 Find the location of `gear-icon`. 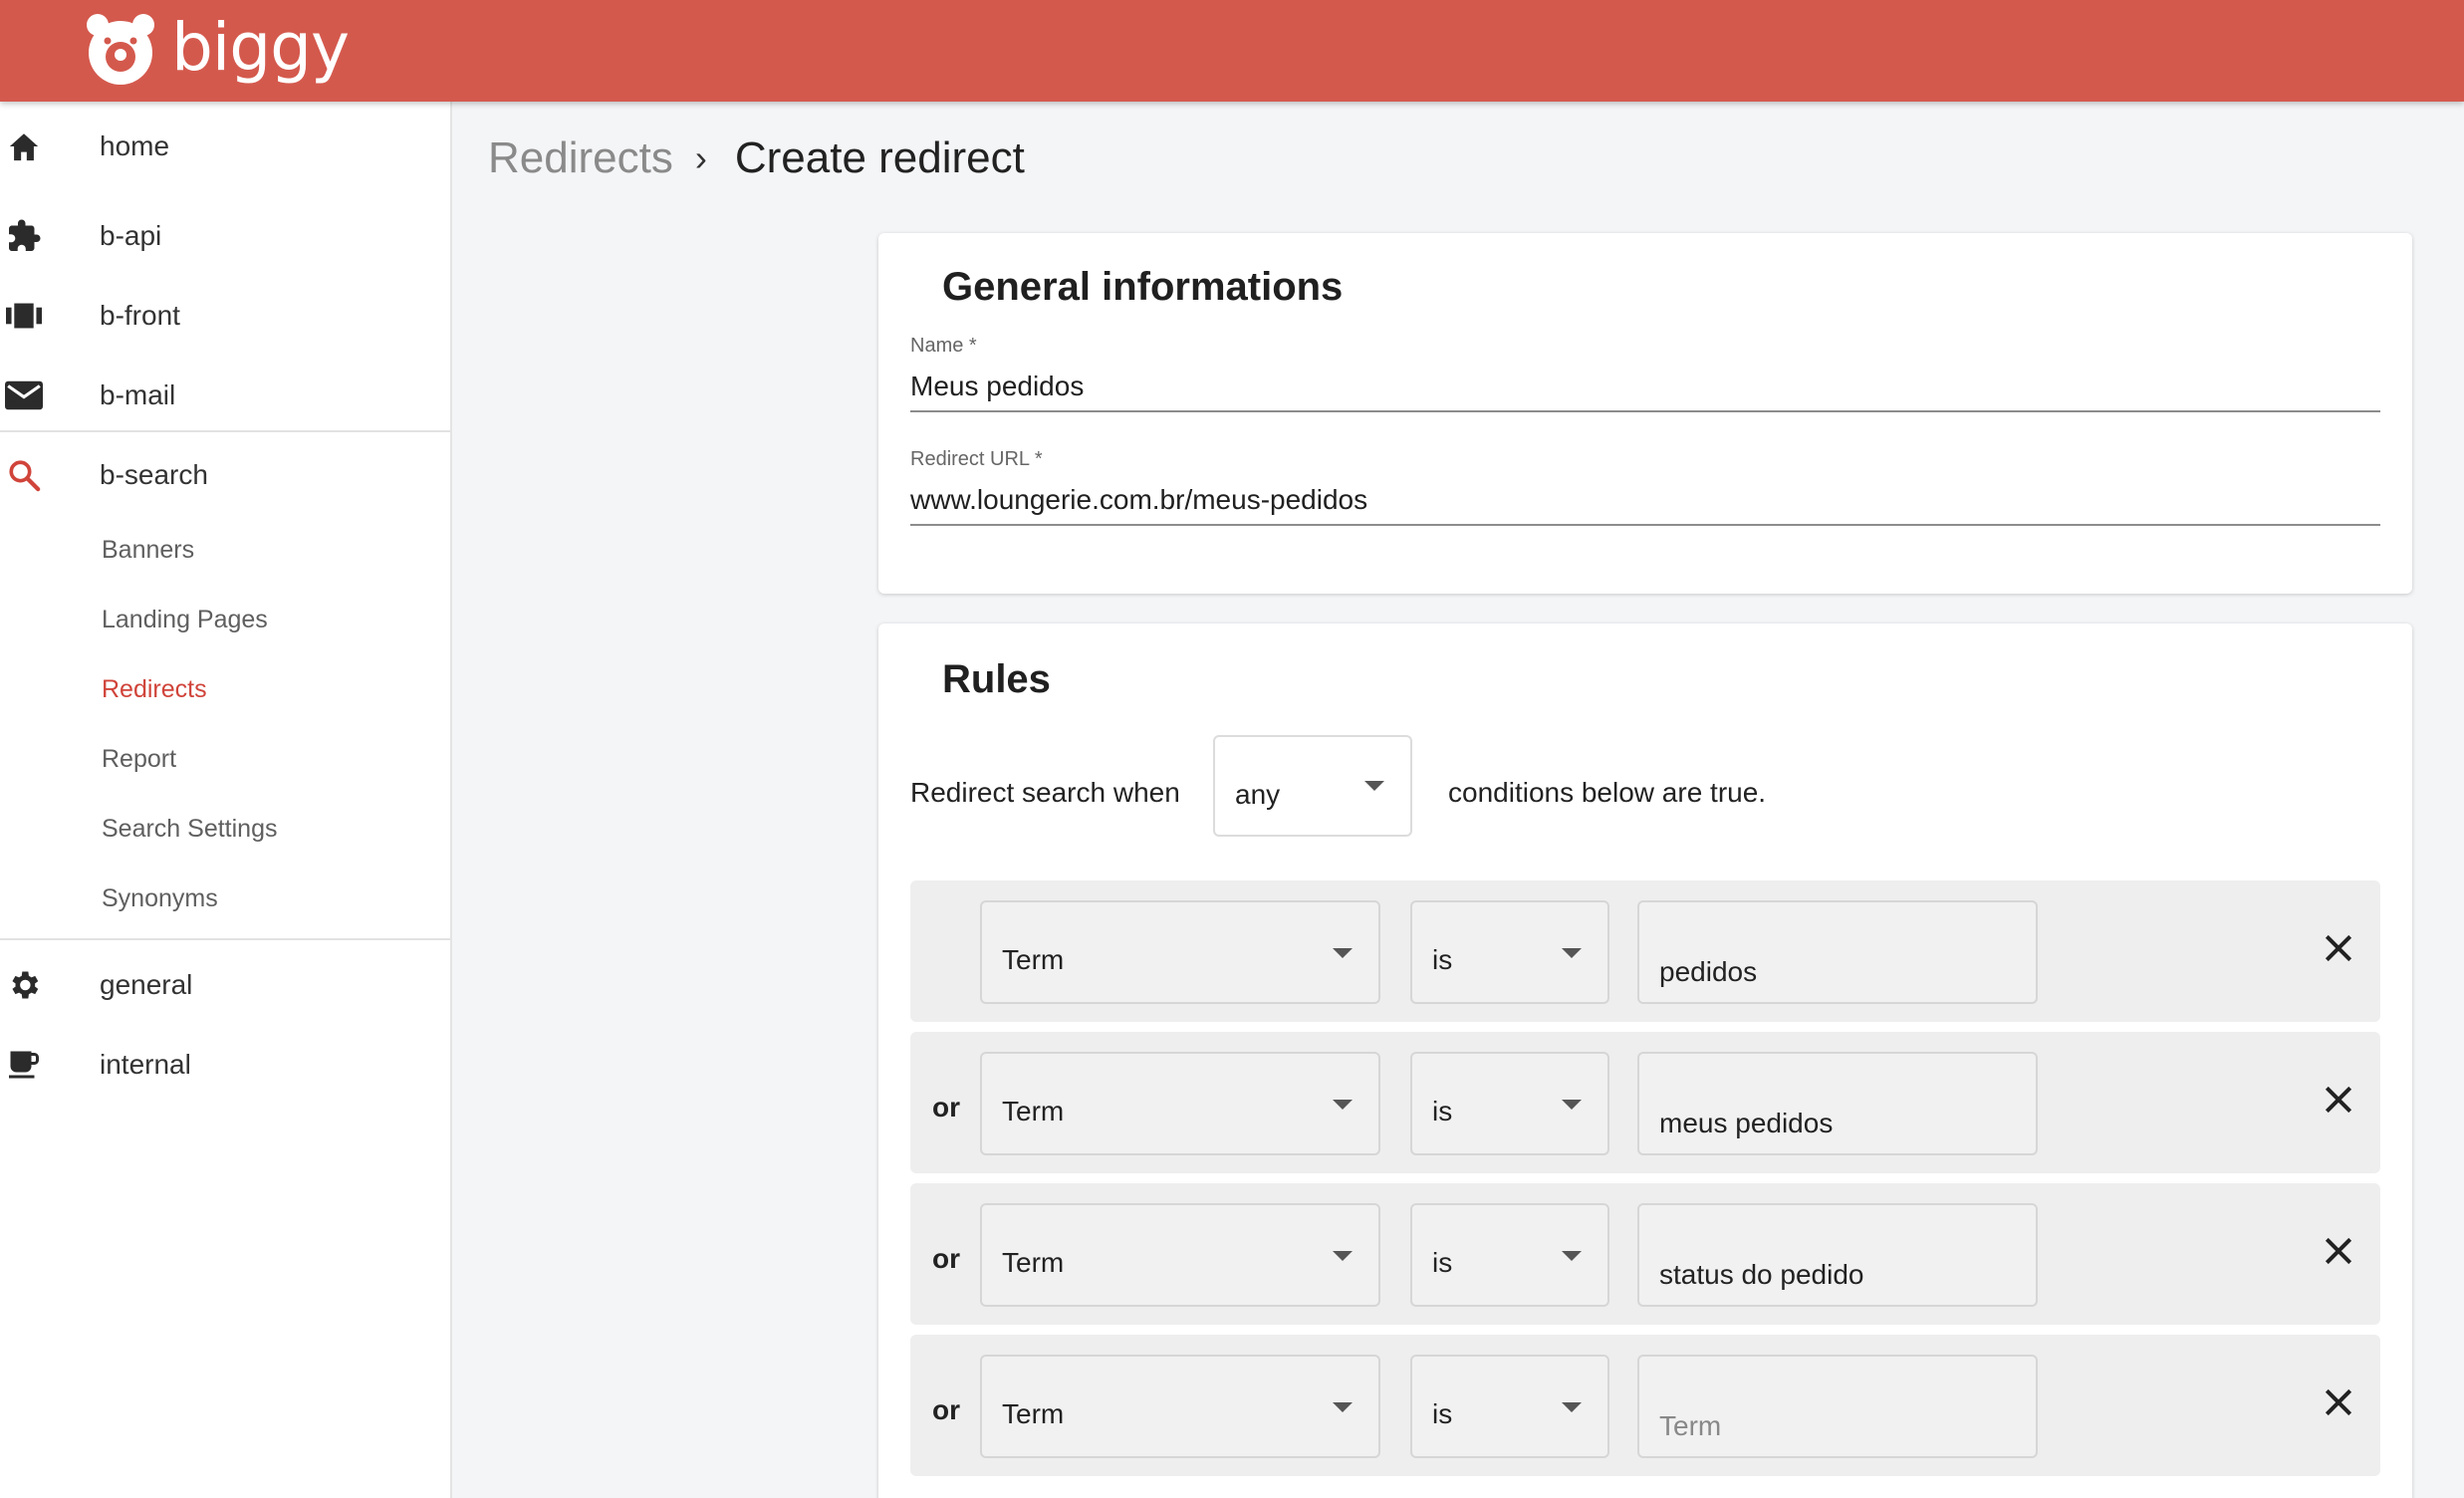

gear-icon is located at coordinates (24, 985).